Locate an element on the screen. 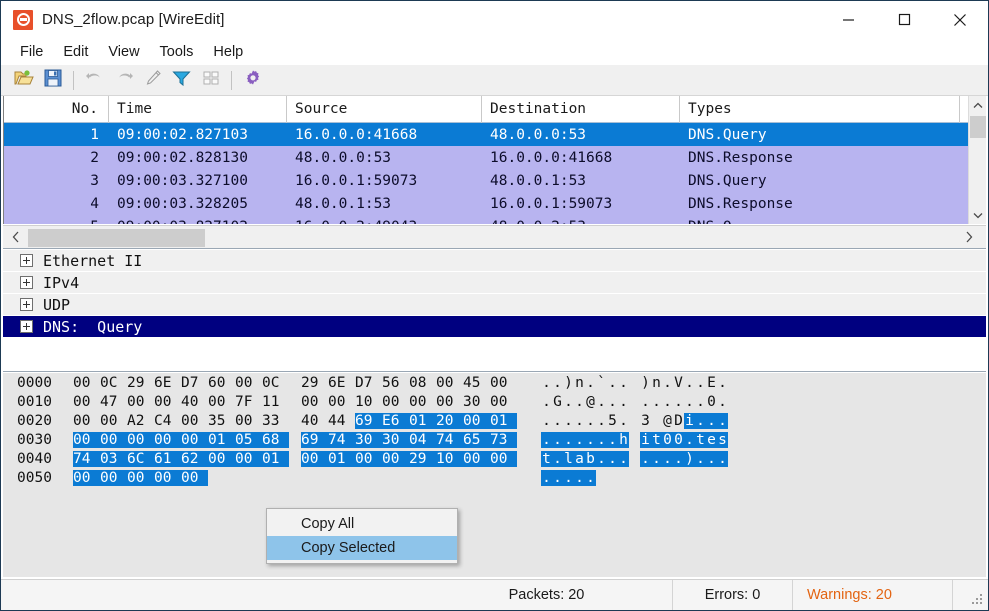 This screenshot has height=611, width=989. scroll-down-icon is located at coordinates (978, 215).